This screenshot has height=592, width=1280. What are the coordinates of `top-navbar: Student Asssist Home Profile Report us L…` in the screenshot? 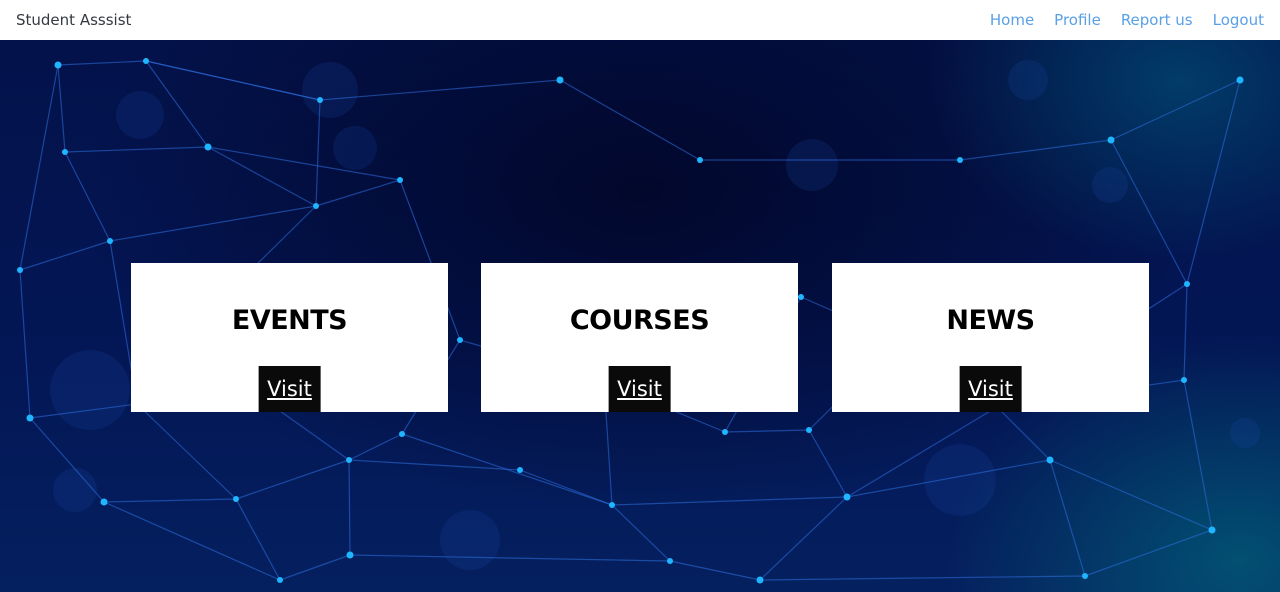 It's located at (640, 20).